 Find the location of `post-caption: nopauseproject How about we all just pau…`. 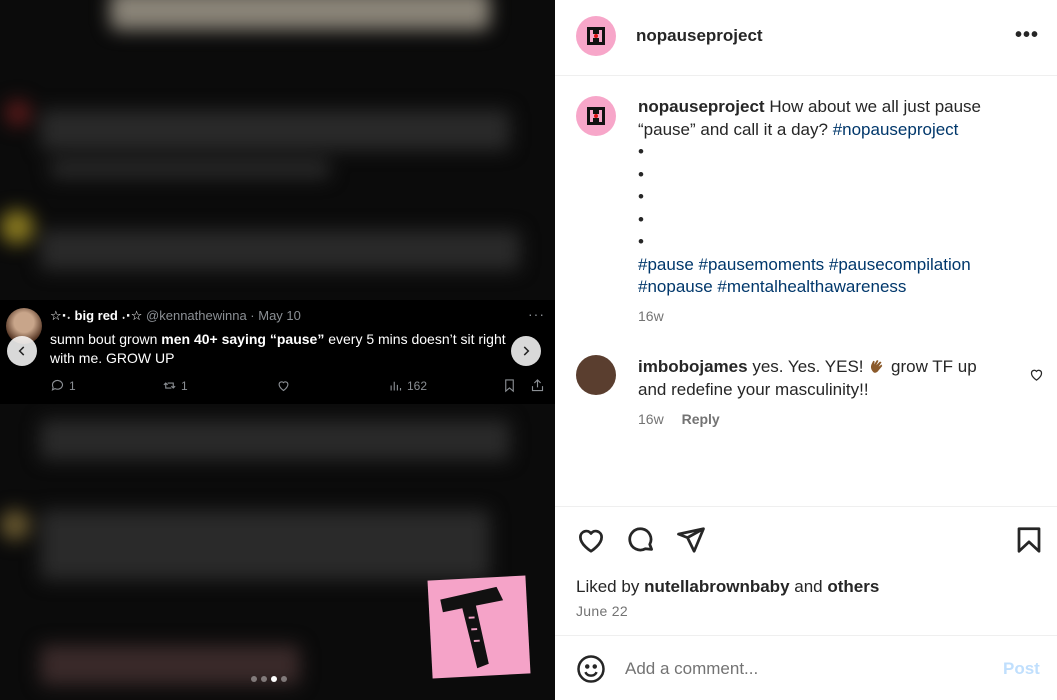

post-caption: nopauseproject How about we all just pau… is located at coordinates (828, 197).